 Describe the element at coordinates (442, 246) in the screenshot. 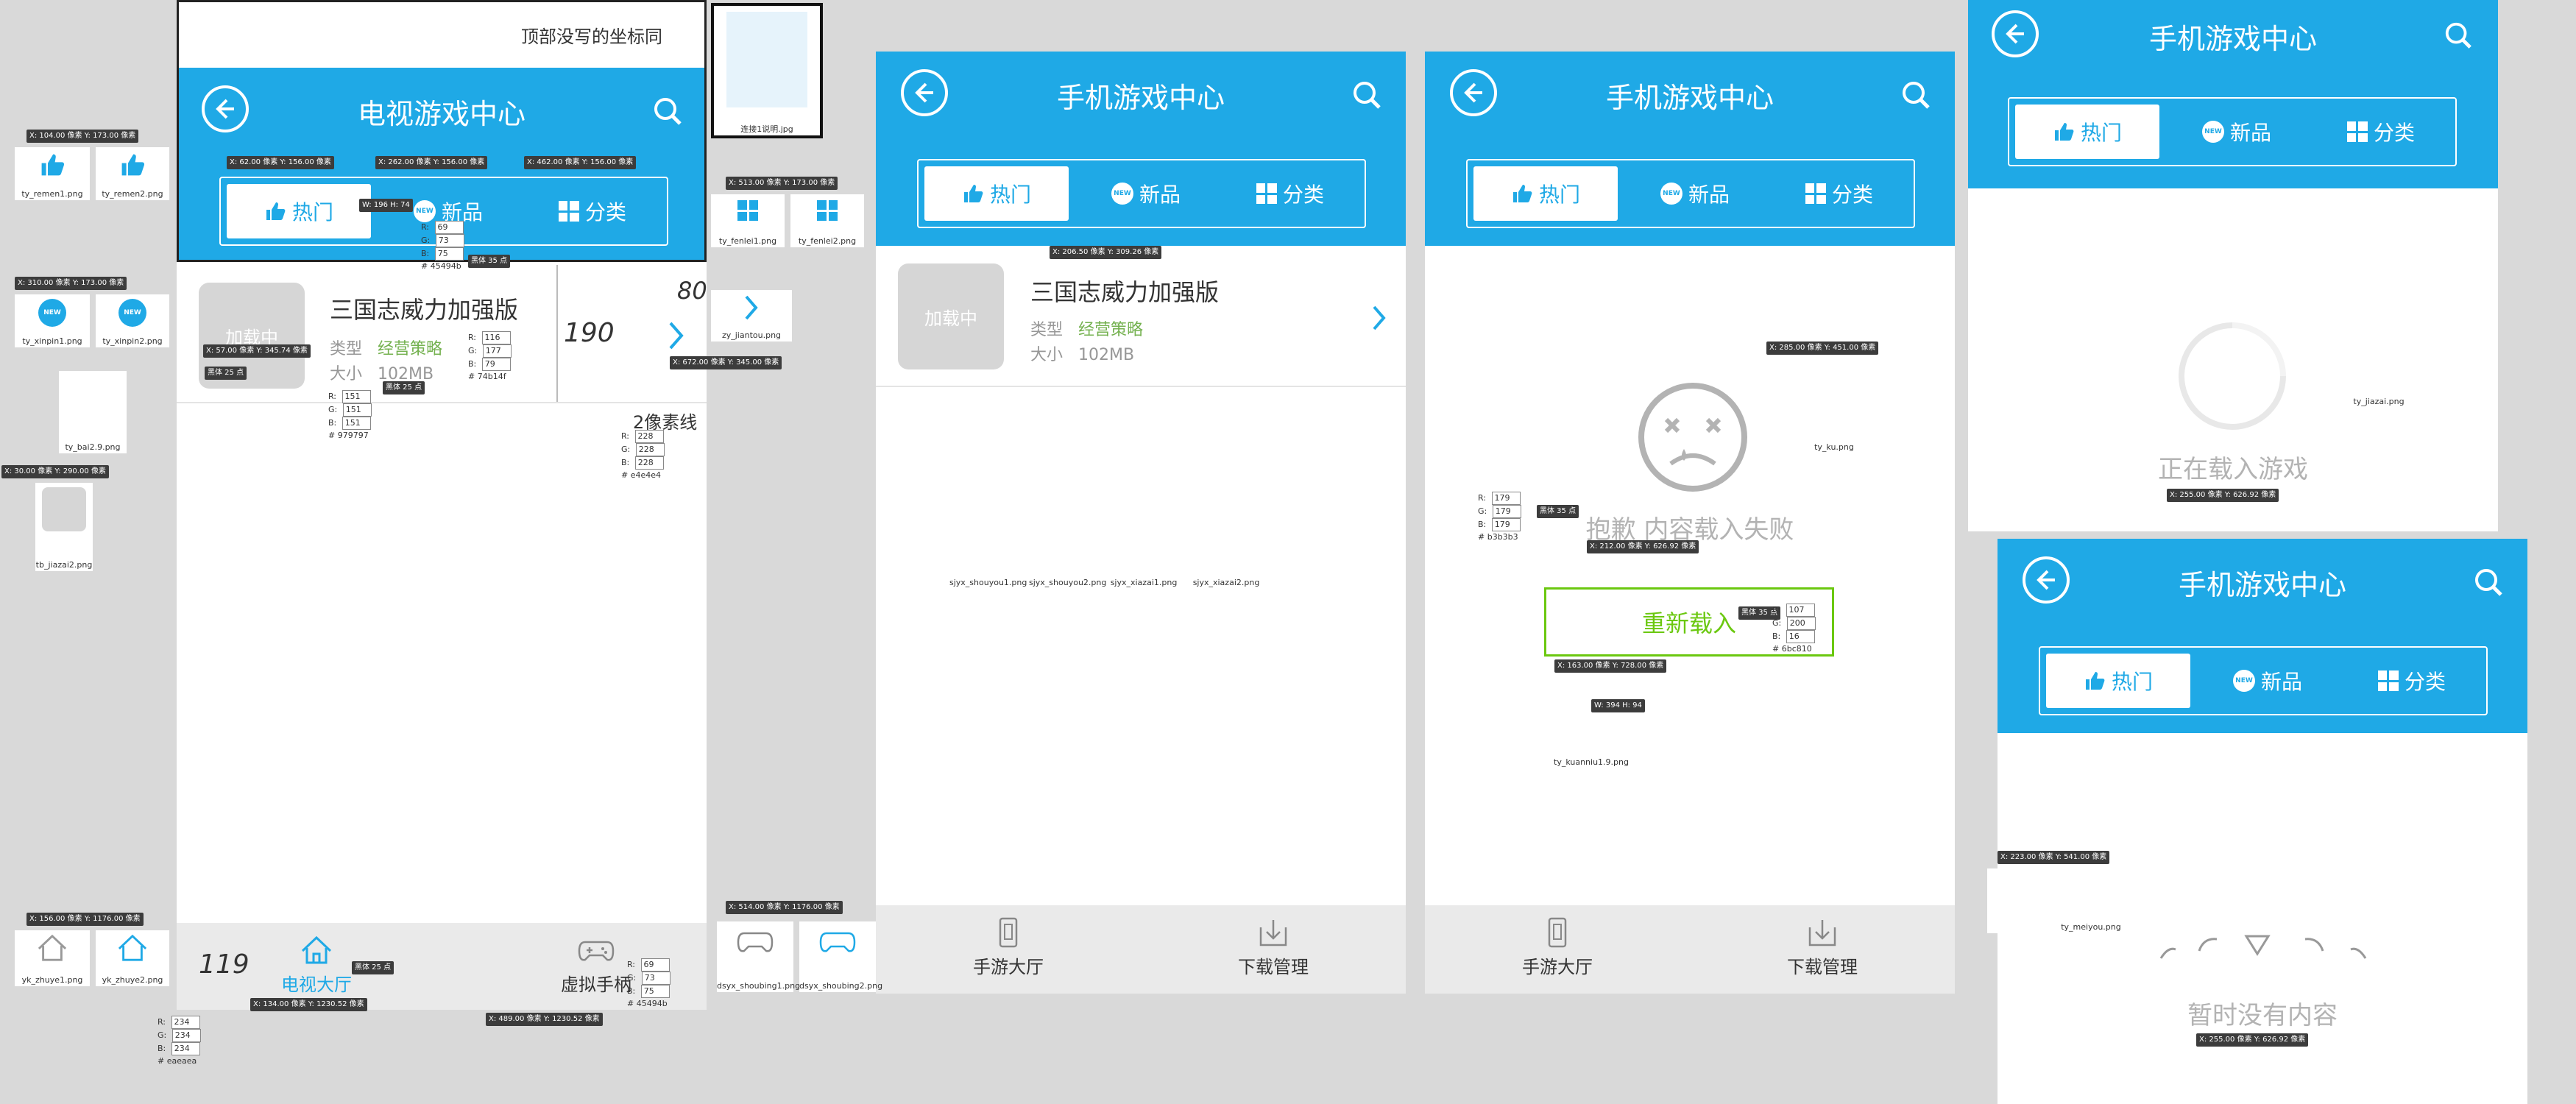

I see `color-swatch-45494b: R: 69 G: 73 B: 75 # 45494b` at that location.